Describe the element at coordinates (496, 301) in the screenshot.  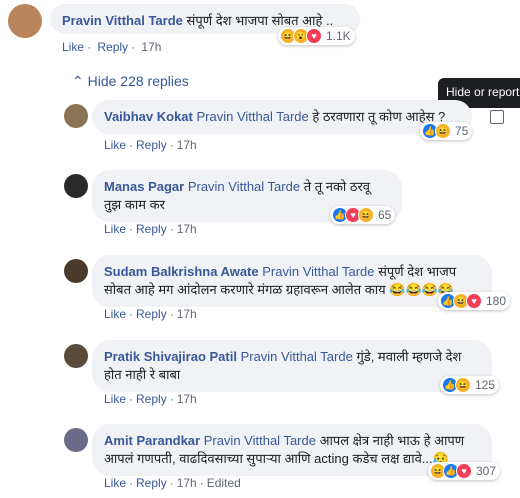
I see `reaction-count: 180` at that location.